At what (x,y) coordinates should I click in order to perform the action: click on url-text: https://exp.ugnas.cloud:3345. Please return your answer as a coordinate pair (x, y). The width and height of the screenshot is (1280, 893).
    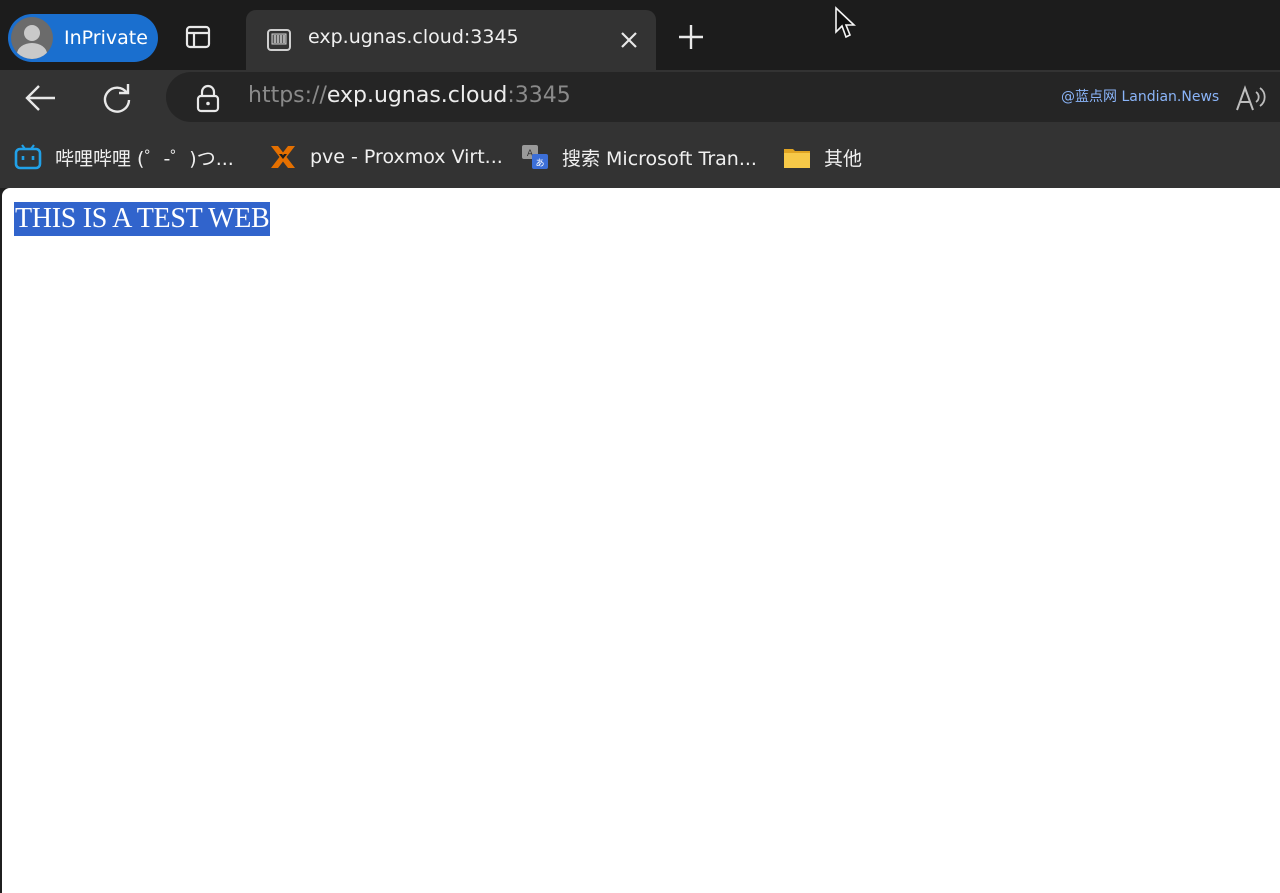
    Looking at the image, I should click on (409, 95).